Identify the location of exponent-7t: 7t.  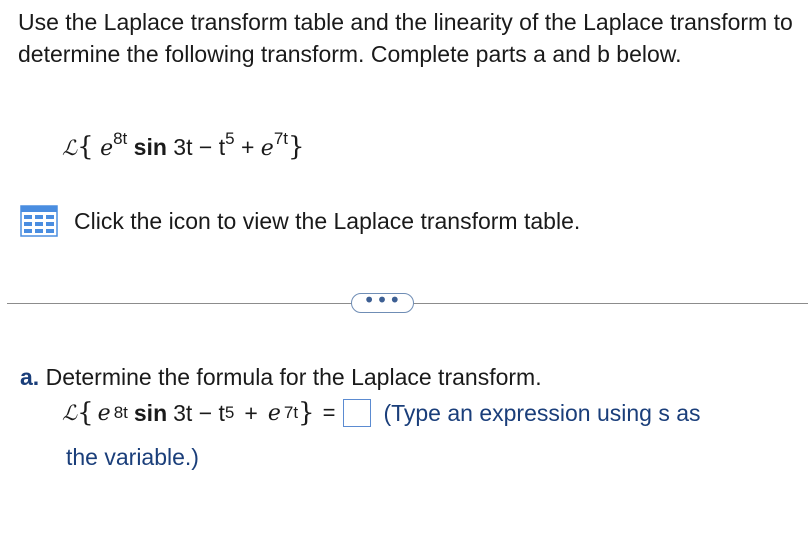
(280, 138).